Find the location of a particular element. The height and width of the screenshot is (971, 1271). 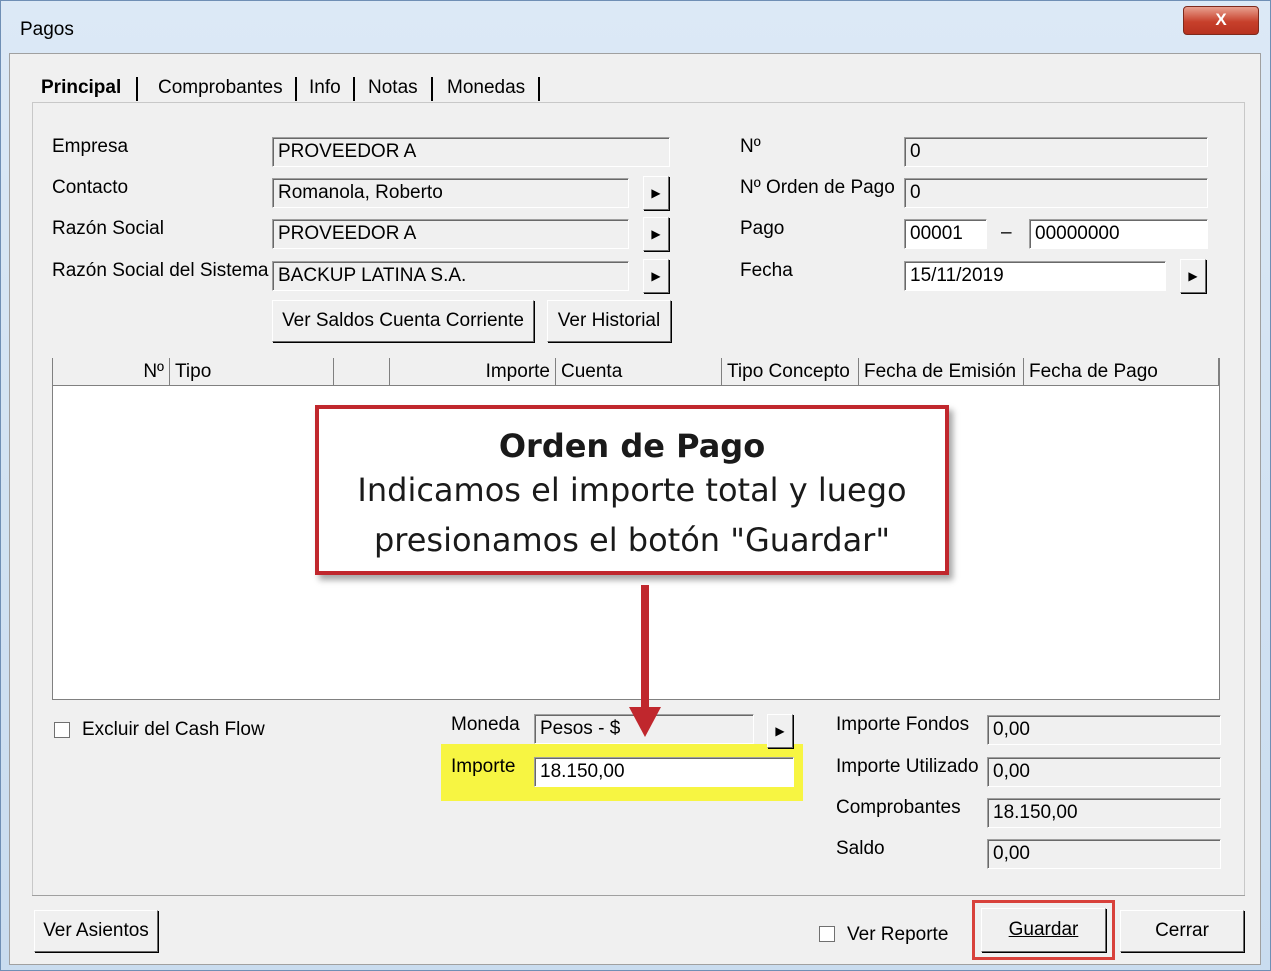

tab-comprobantes: Comprobantes is located at coordinates (220, 88).